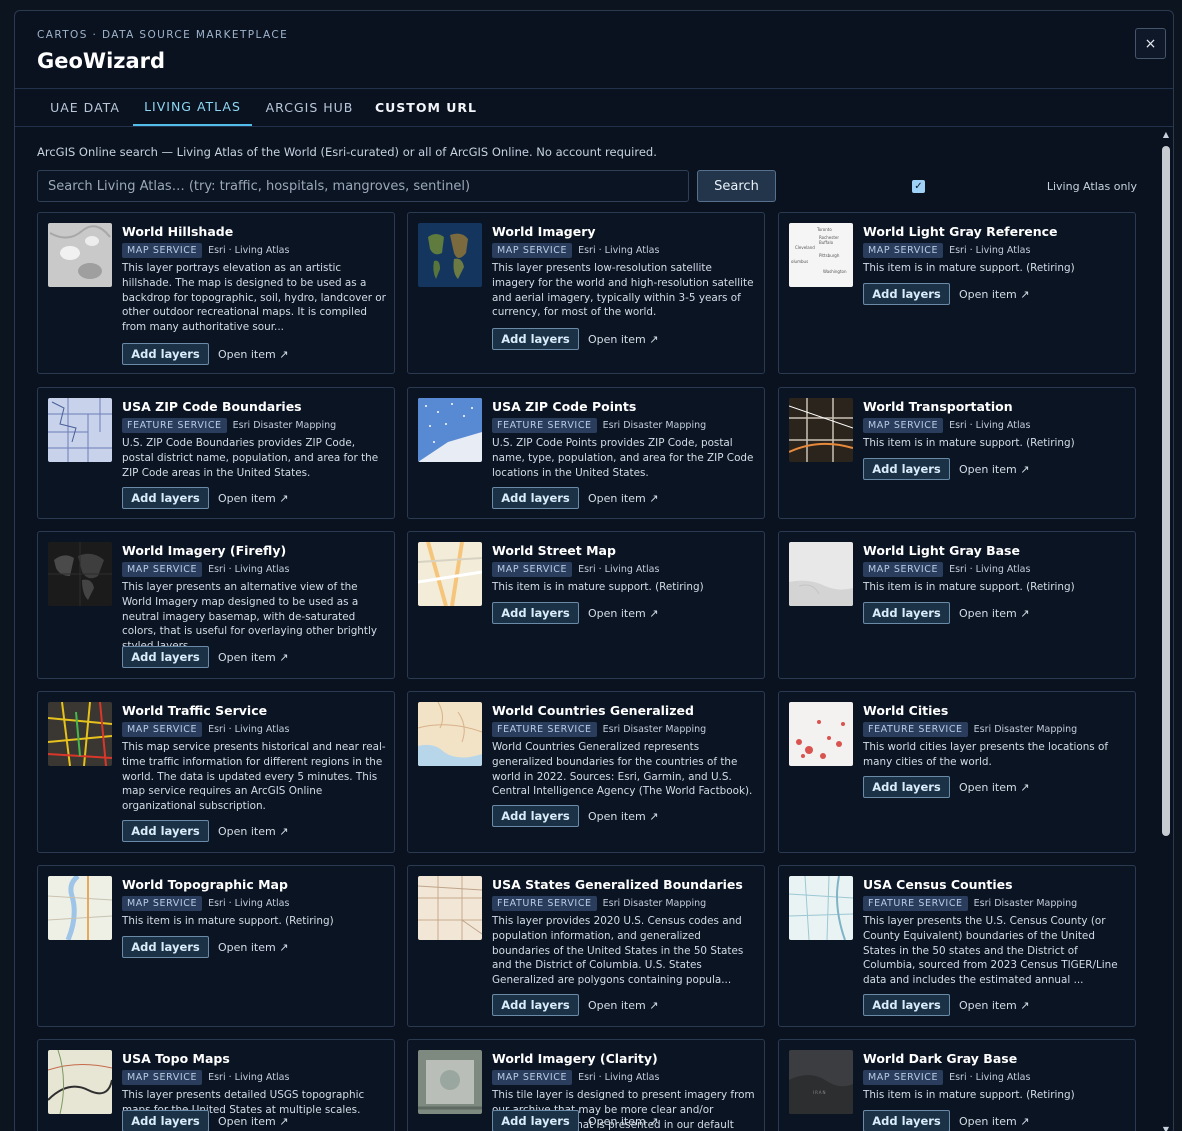 The width and height of the screenshot is (1182, 1131). I want to click on result-title: World Street Map, so click(554, 550).